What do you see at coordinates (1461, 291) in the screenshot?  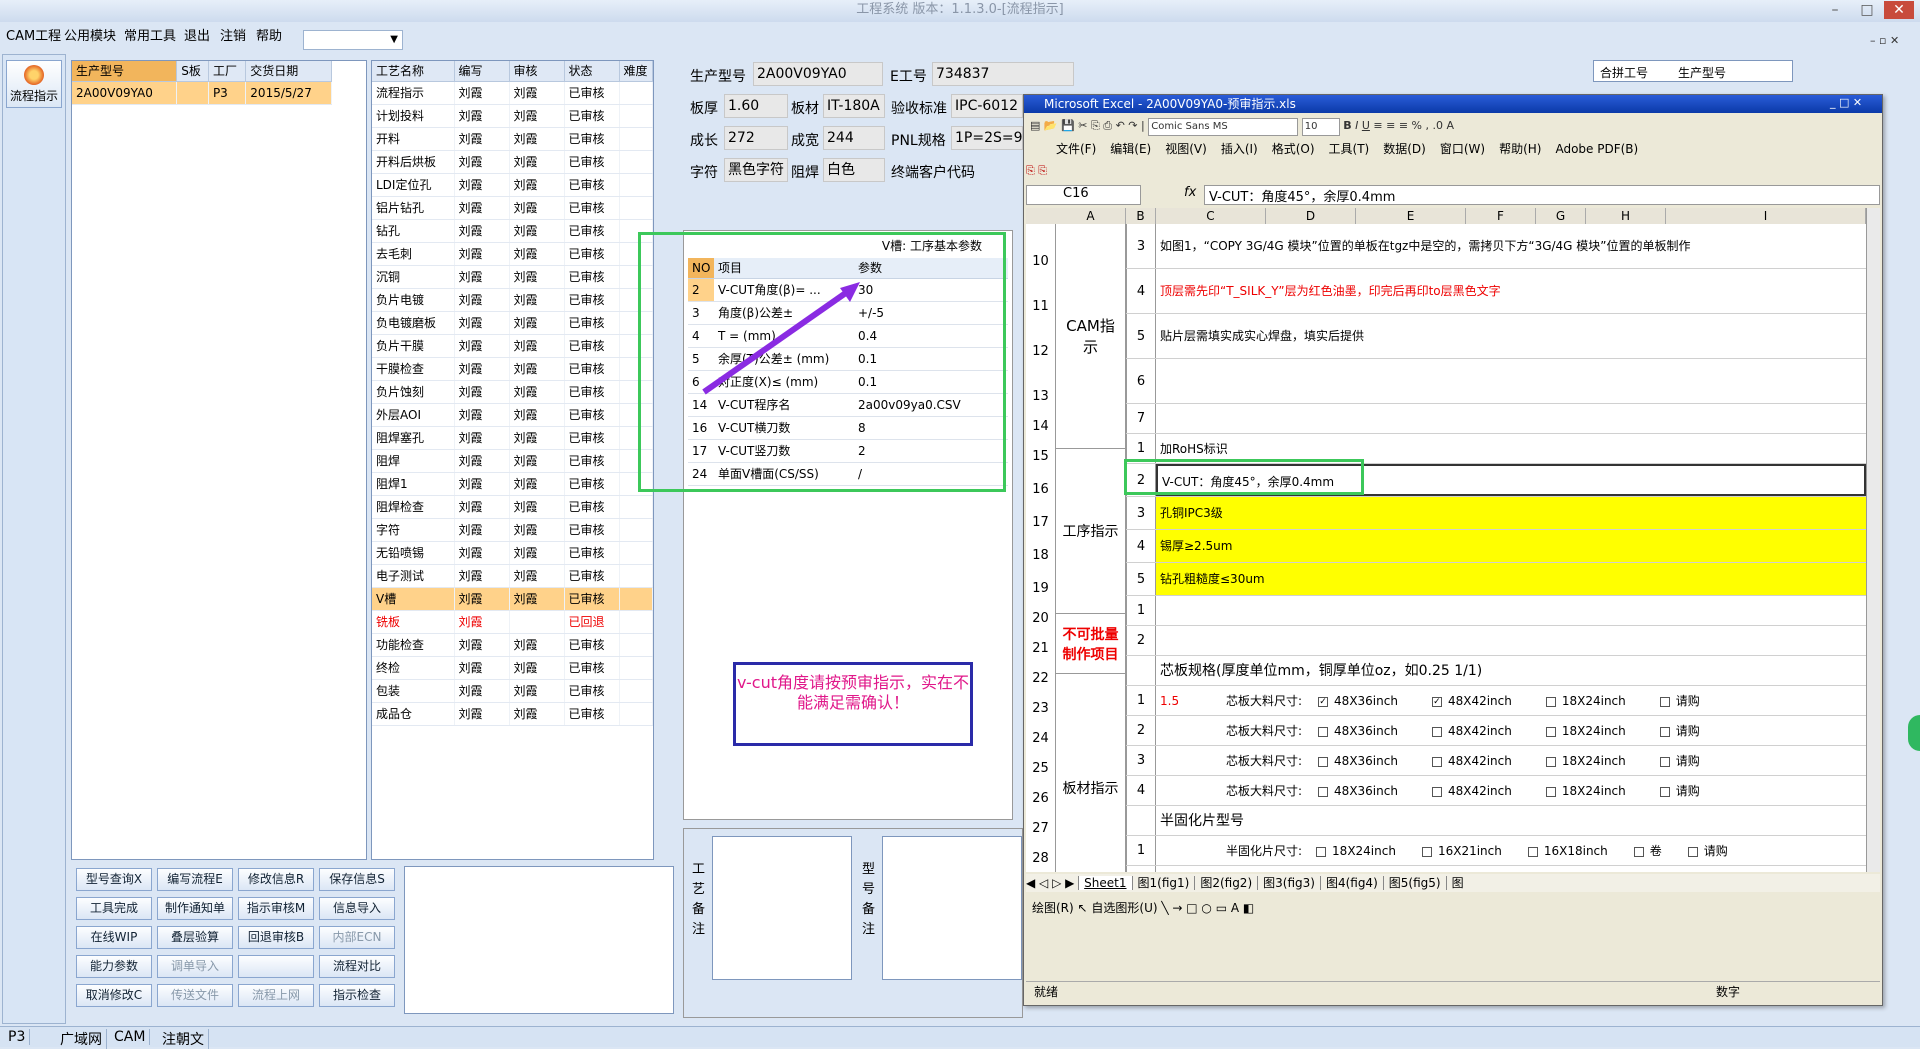 I see `sheet-row: 4 顶层需先印“T_SILK_Y”层为红色油墨，印完后再印to层黑色文字` at bounding box center [1461, 291].